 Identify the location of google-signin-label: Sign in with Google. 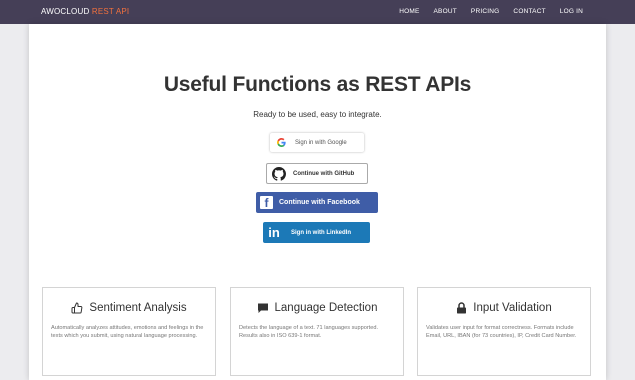
(321, 142).